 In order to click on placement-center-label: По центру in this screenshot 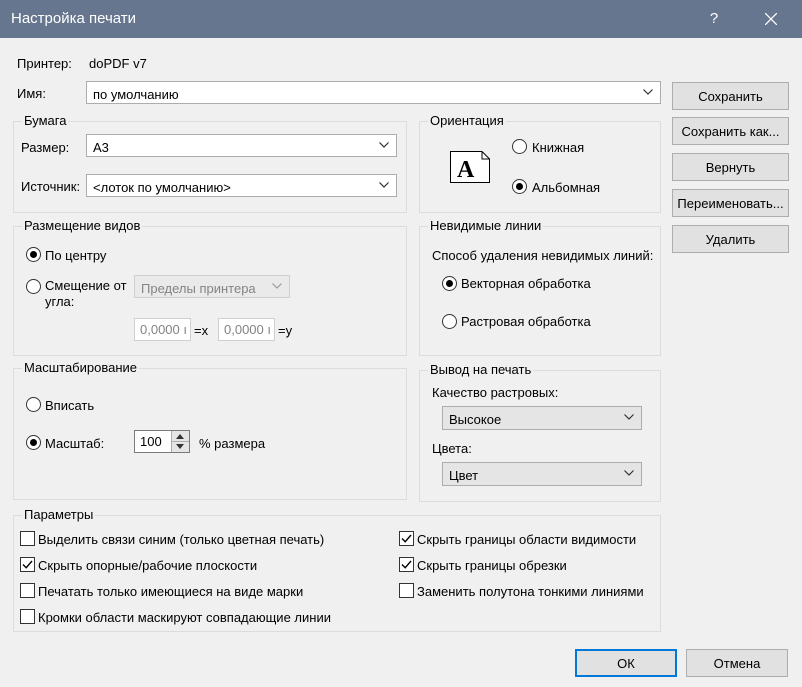, I will do `click(76, 255)`.